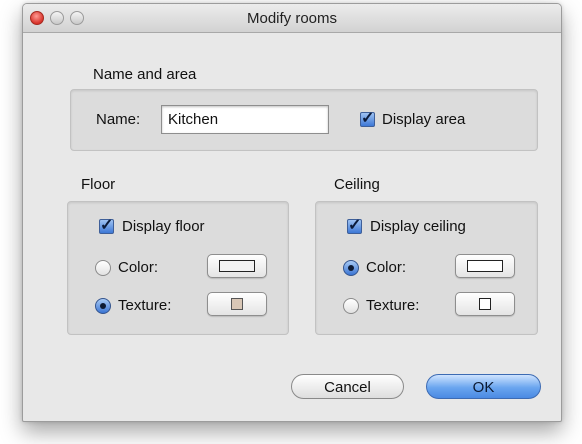 The image size is (582, 444). I want to click on ceiling-color-label: Color:, so click(386, 267).